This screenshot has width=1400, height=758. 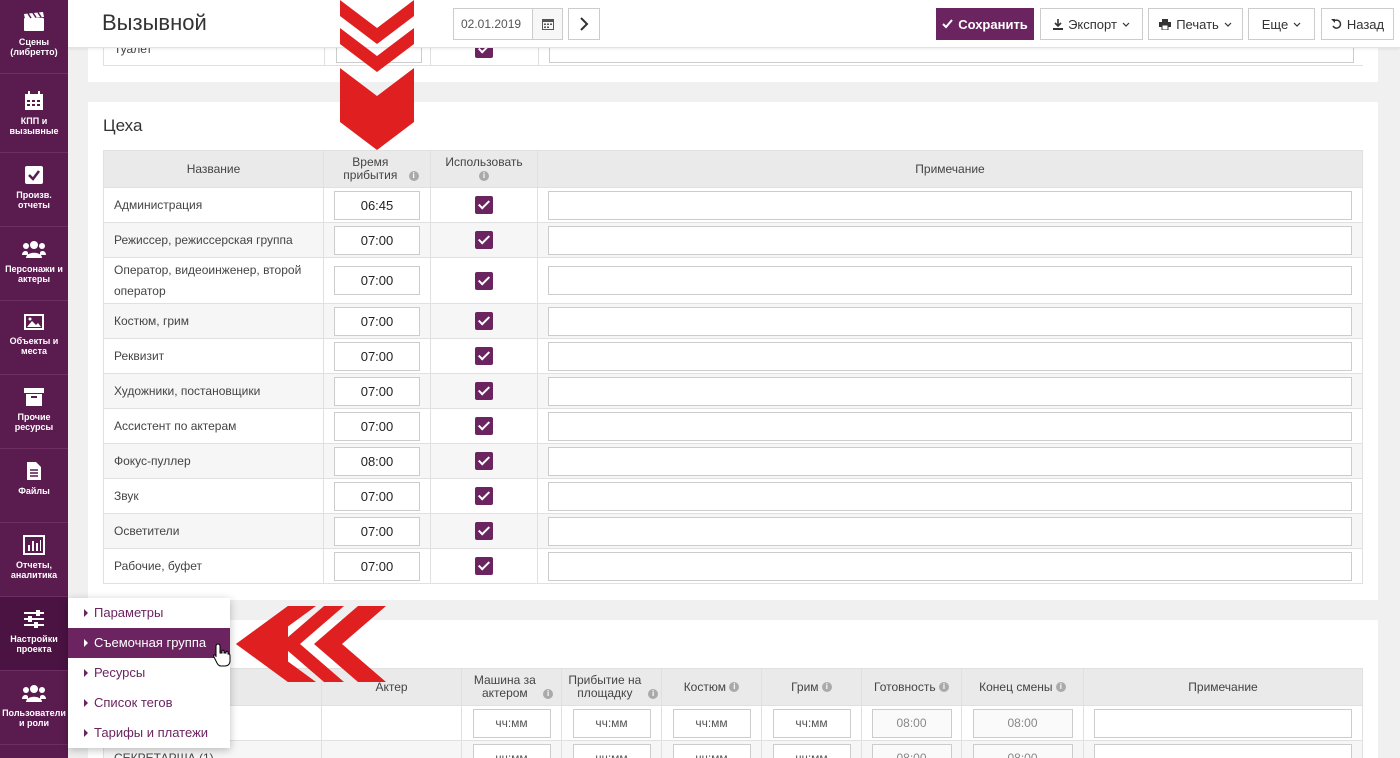 What do you see at coordinates (391, 723) in the screenshot?
I see `actor-cell` at bounding box center [391, 723].